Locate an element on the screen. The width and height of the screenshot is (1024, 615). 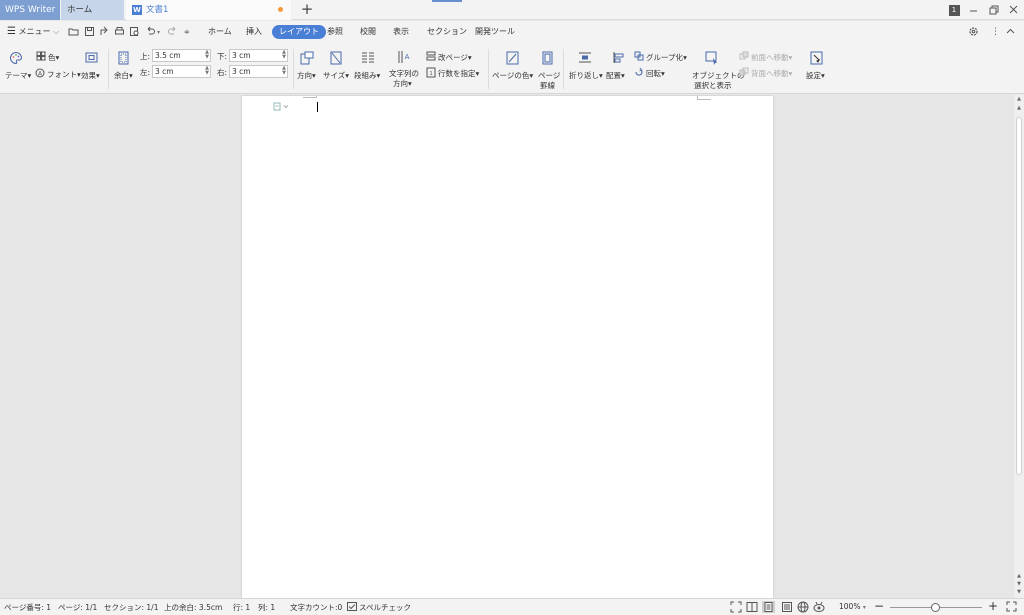
page-size-icon is located at coordinates (336, 58).